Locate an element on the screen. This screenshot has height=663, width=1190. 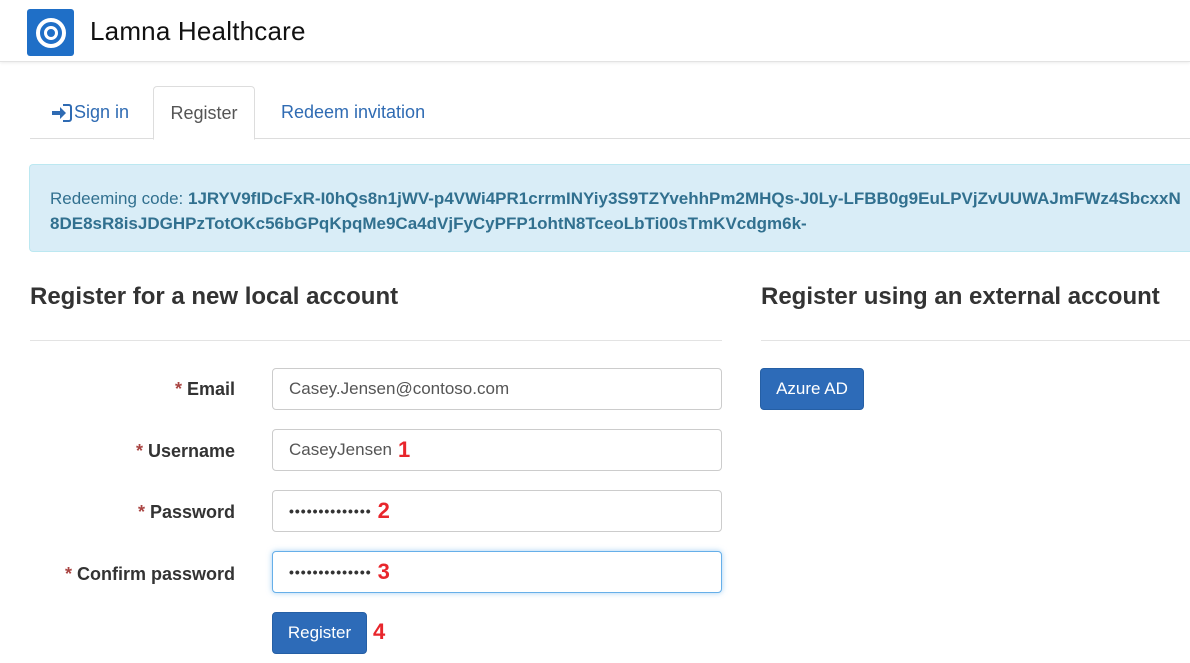
step-marker-2: 2 is located at coordinates (383, 510).